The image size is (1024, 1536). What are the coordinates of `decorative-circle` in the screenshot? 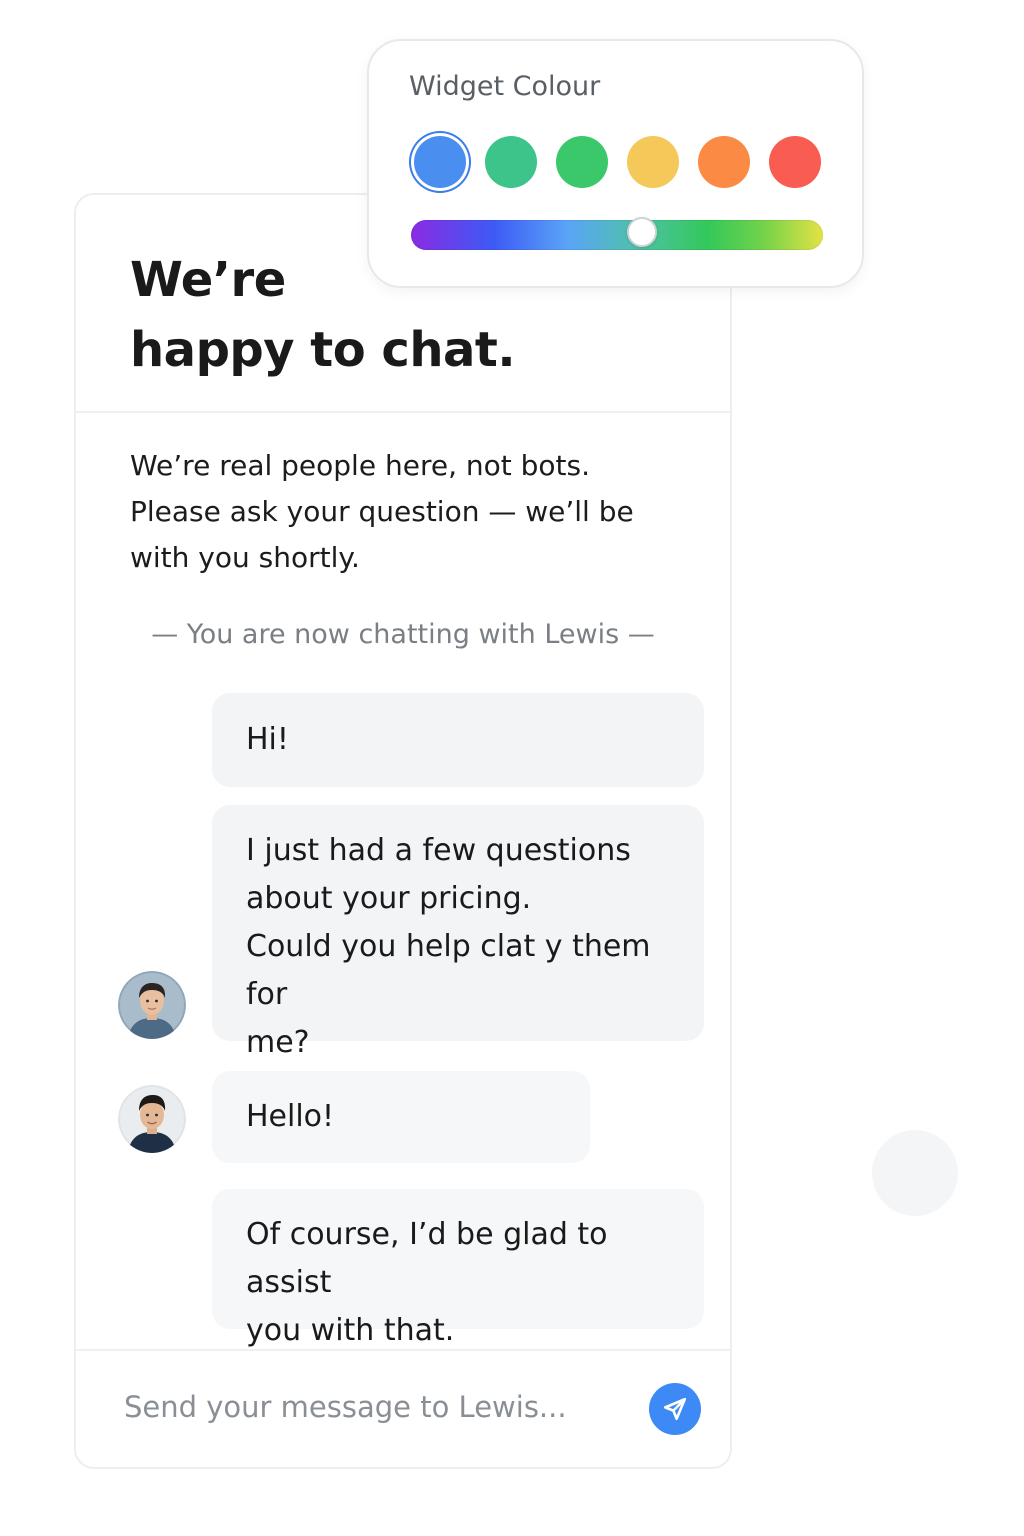 It's located at (915, 1173).